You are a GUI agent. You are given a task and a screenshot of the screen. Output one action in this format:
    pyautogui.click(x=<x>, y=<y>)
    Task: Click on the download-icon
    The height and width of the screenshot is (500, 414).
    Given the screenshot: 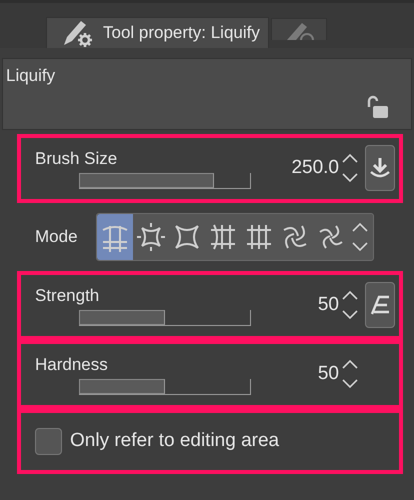 What is the action you would take?
    pyautogui.click(x=380, y=168)
    